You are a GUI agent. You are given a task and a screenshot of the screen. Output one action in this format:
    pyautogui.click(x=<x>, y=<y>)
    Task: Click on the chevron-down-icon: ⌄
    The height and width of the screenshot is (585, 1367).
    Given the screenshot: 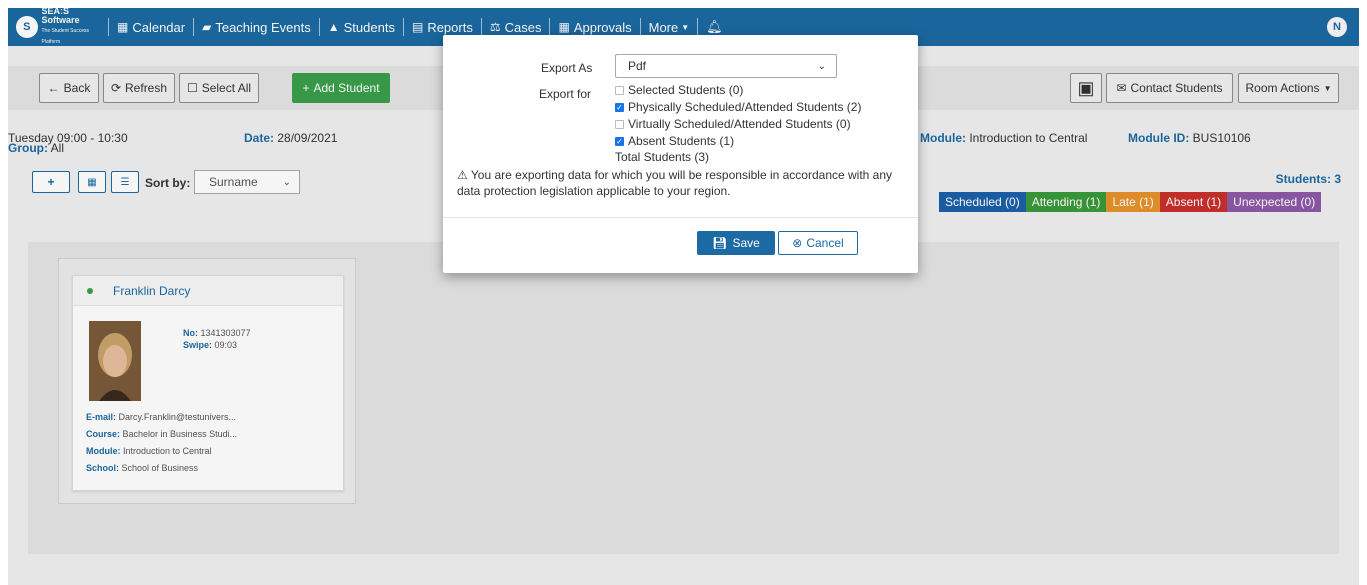 What is the action you would take?
    pyautogui.click(x=821, y=66)
    